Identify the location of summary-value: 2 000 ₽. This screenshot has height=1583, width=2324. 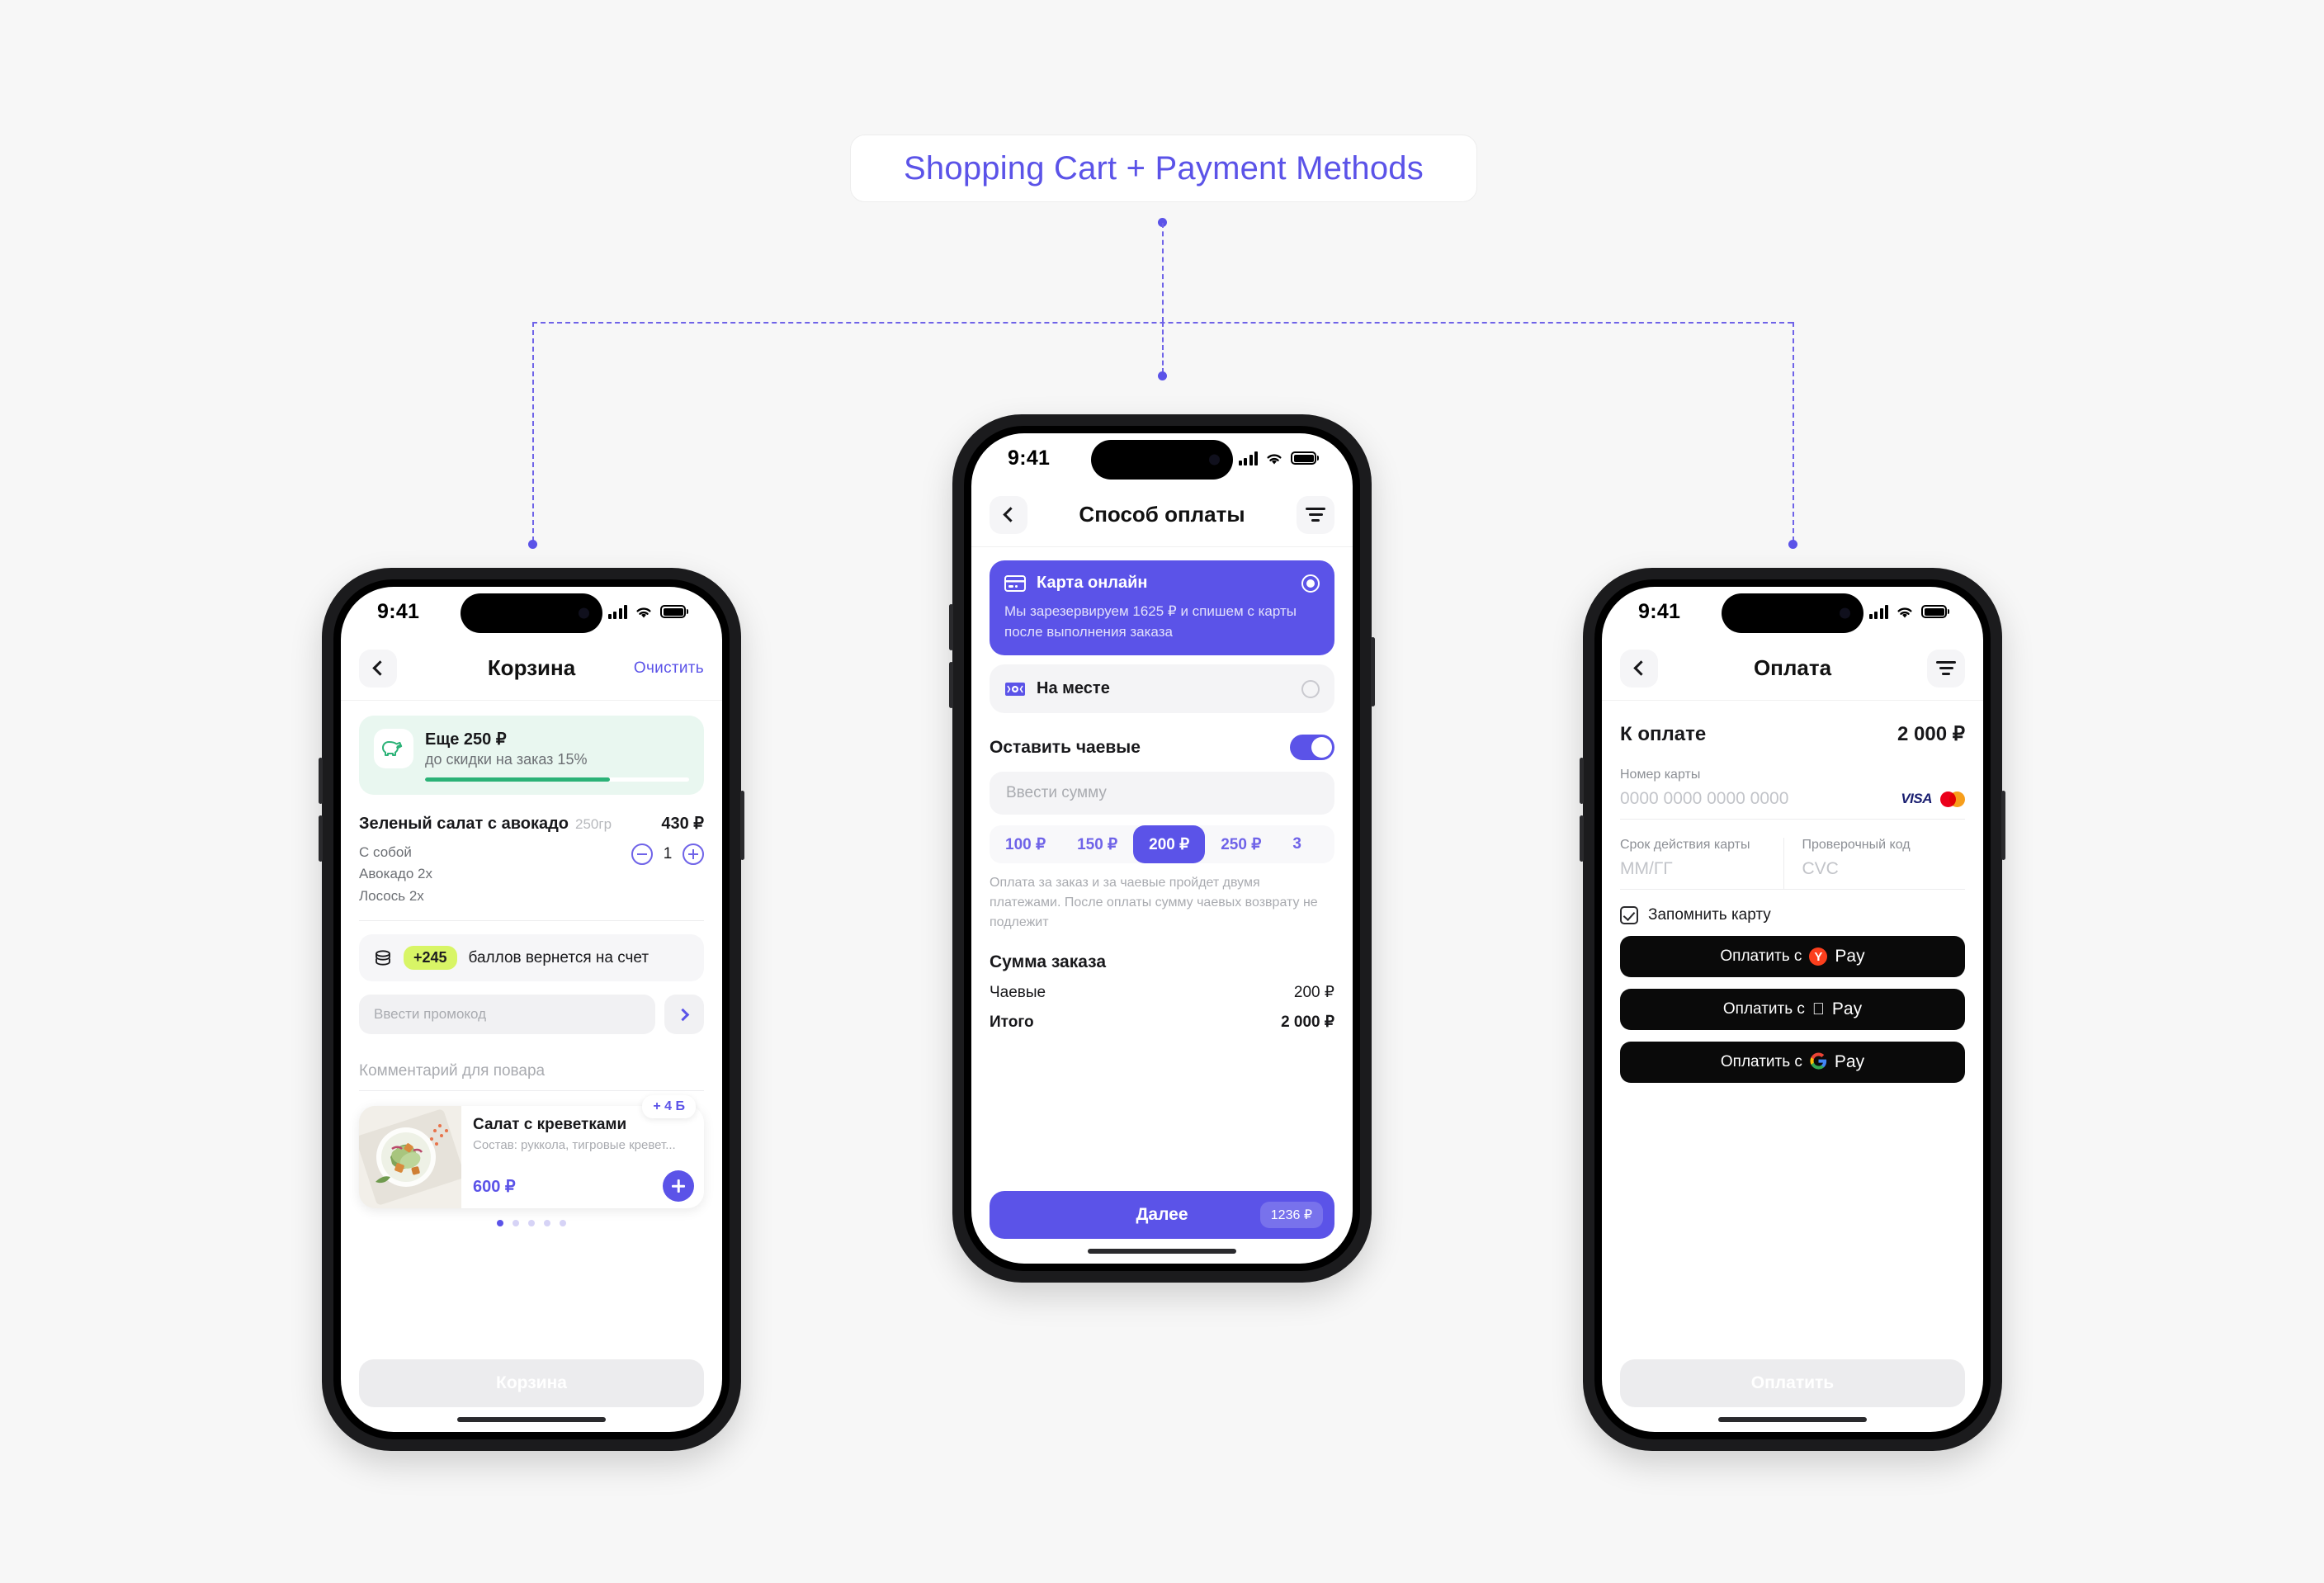
(1307, 1023).